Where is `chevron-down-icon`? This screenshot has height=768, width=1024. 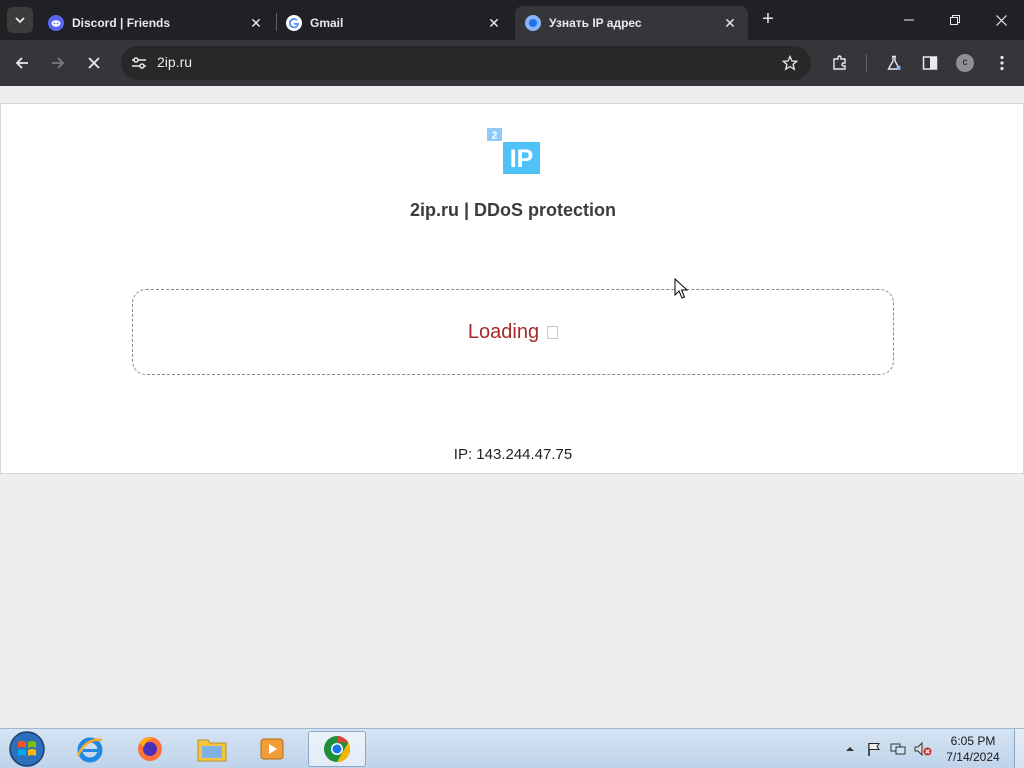 chevron-down-icon is located at coordinates (20, 20).